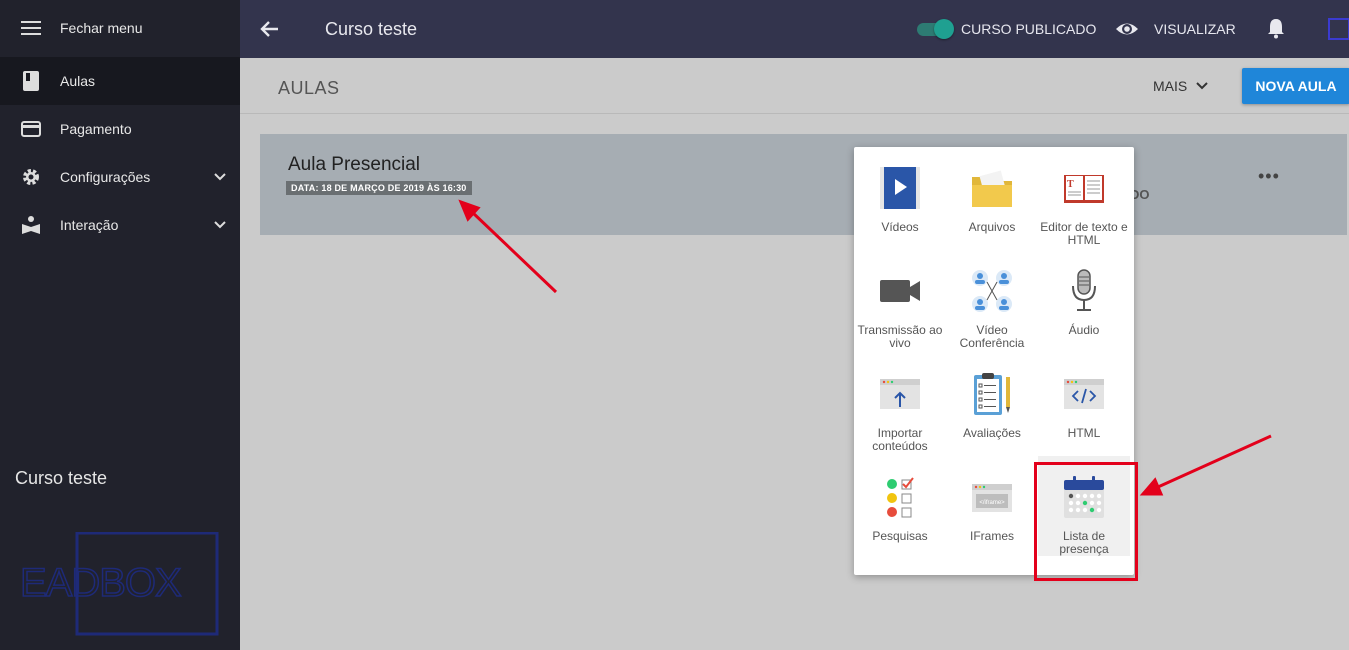 This screenshot has width=1349, height=650. Describe the element at coordinates (31, 177) in the screenshot. I see `gear-icon` at that location.